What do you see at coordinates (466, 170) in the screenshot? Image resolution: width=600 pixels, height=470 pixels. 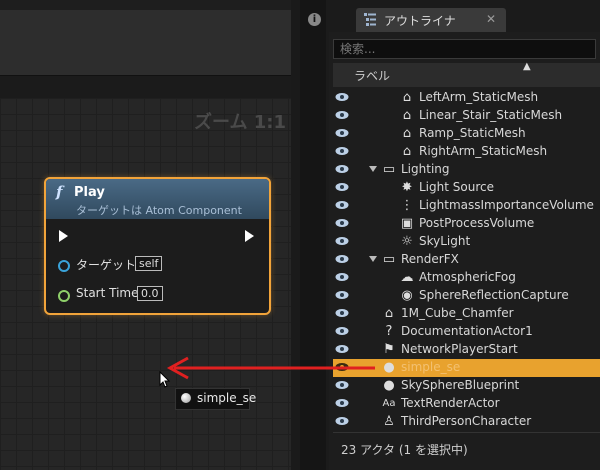 I see `outliner-row: ▭ Lighting` at bounding box center [466, 170].